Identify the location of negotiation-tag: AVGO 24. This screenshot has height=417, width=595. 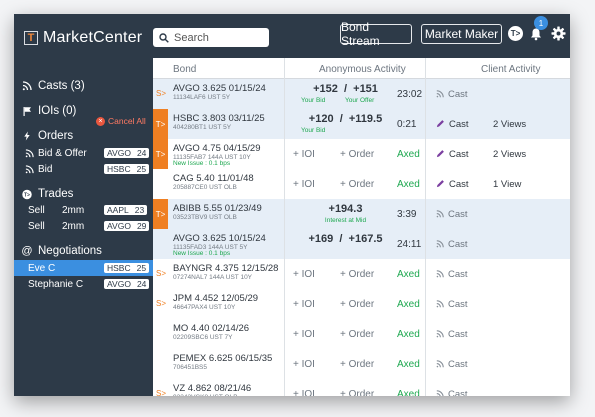
(127, 284).